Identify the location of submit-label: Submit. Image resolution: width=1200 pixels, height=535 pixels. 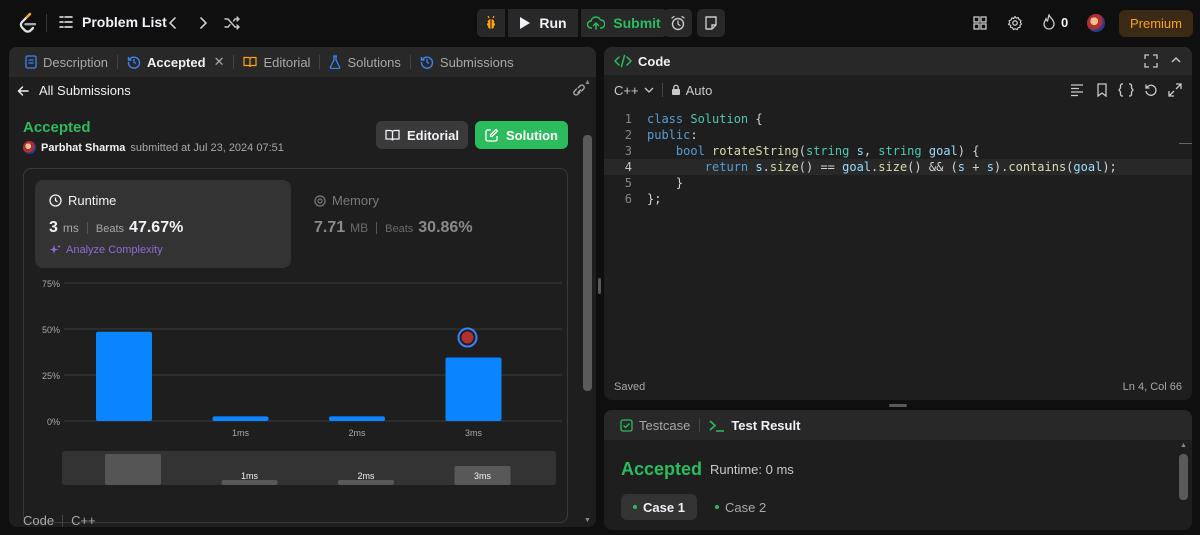
(637, 23).